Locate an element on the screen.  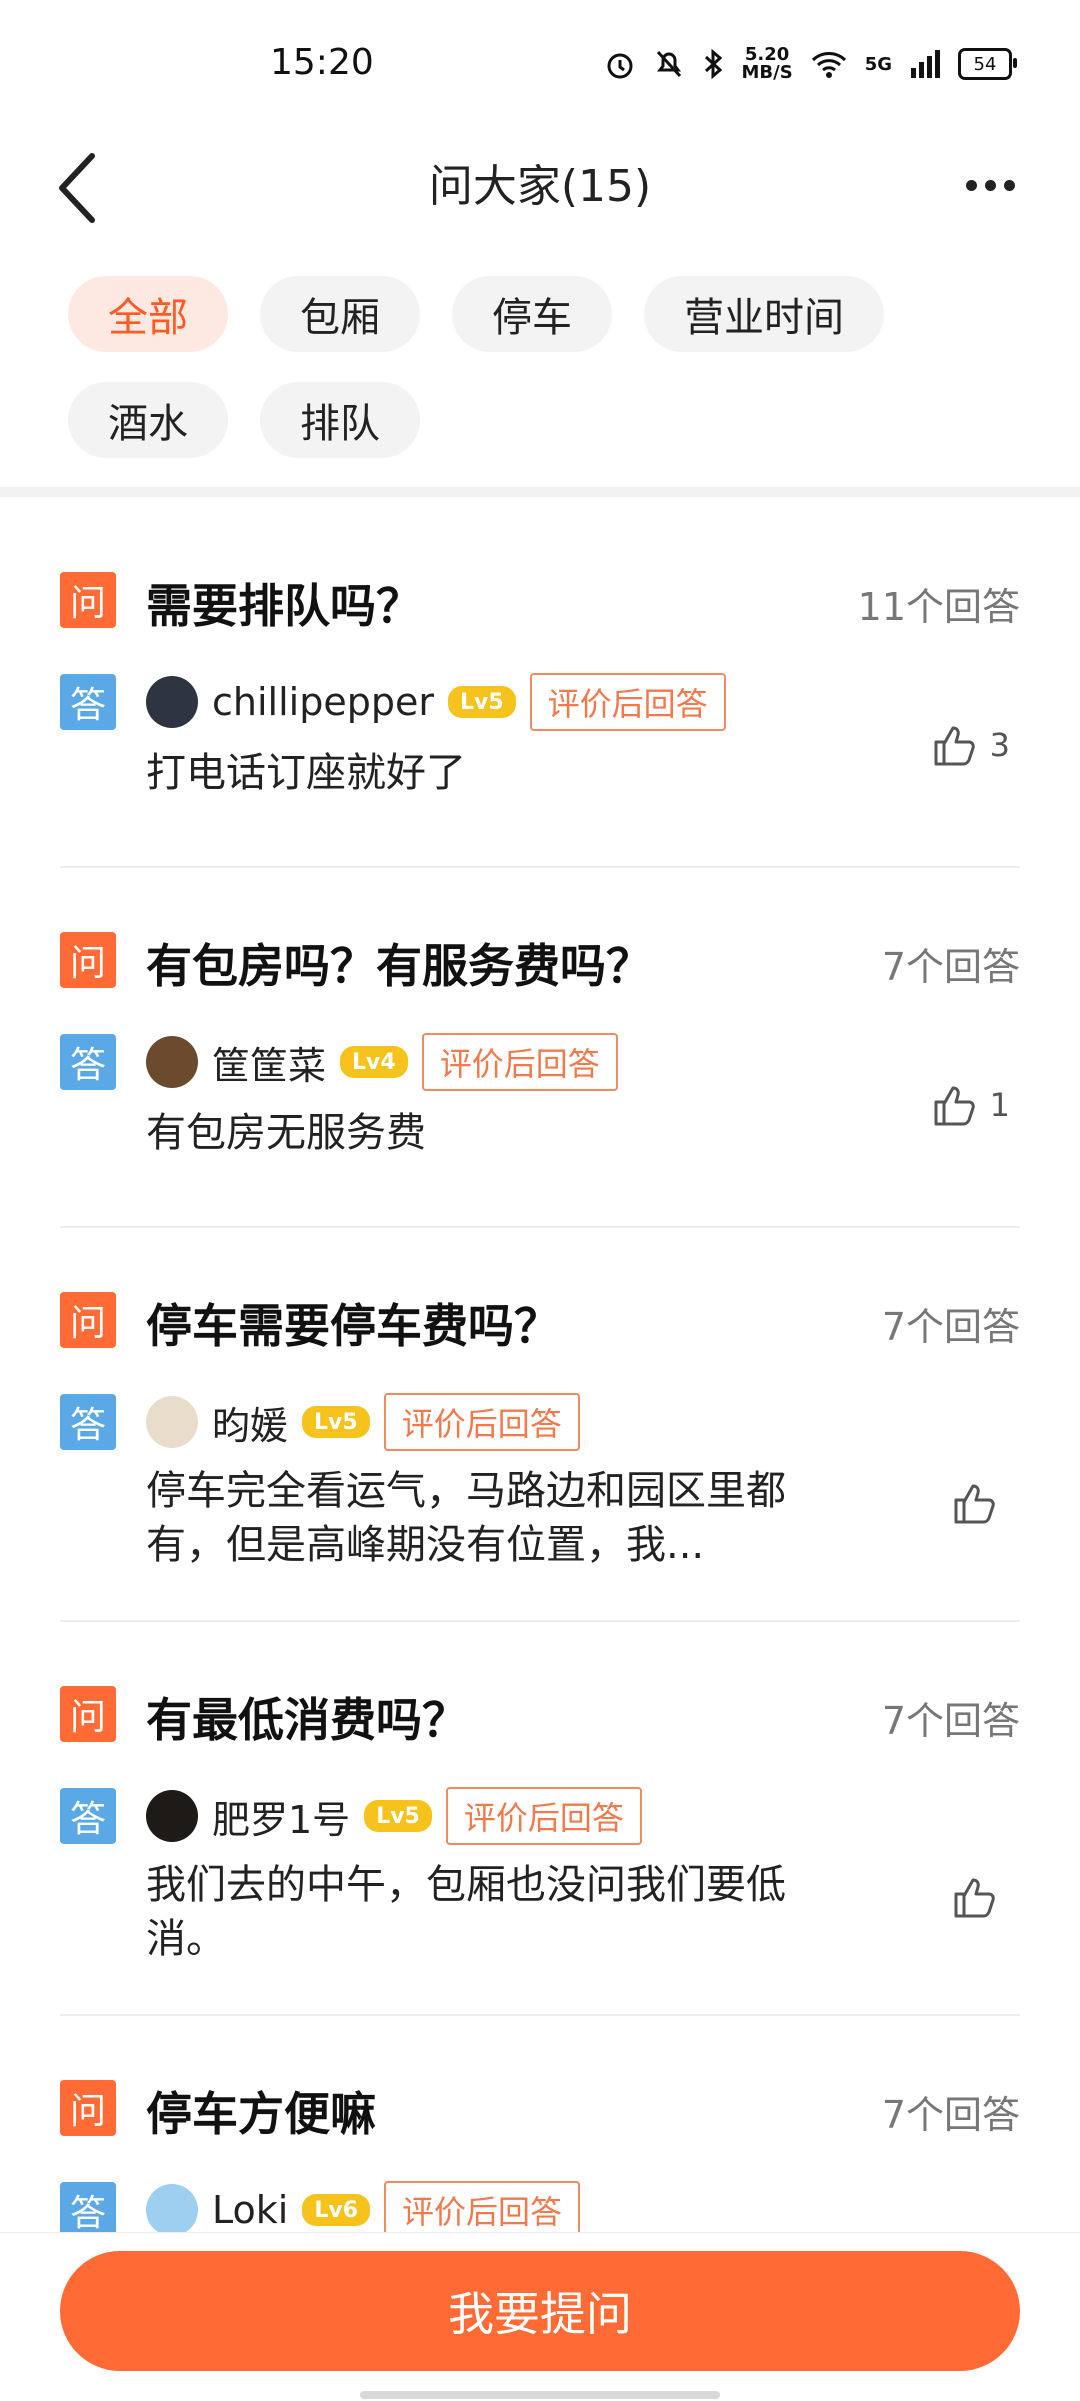
answer-user-row: 肥罗1号 Lv5 评价后回答 is located at coordinates (394, 1816).